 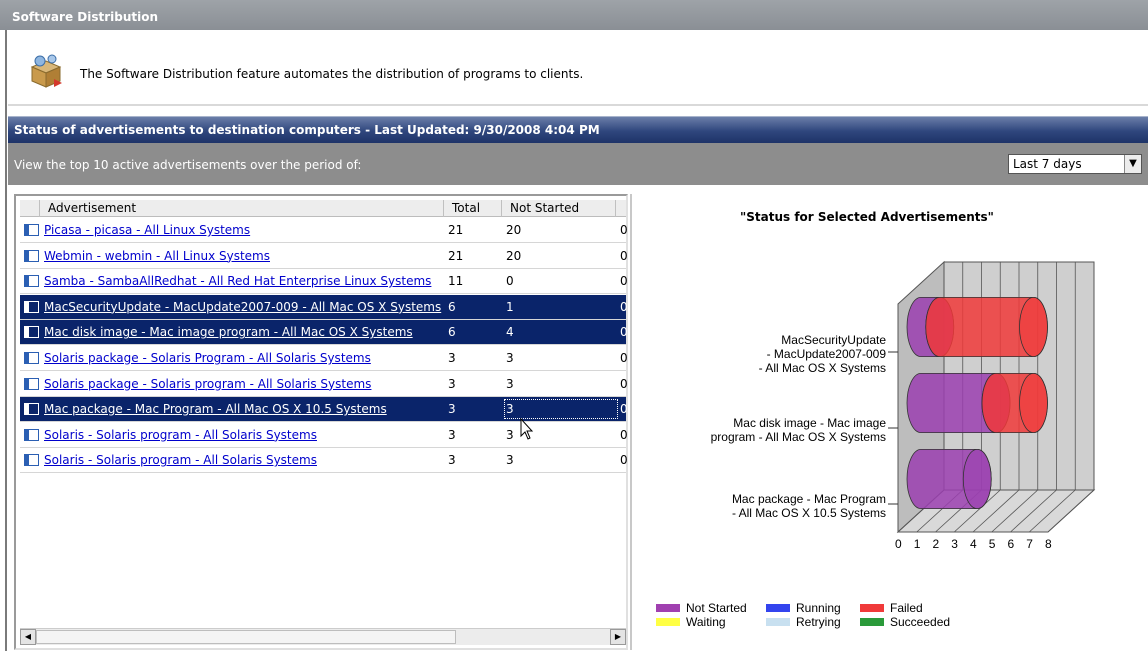 What do you see at coordinates (809, 513) in the screenshot?
I see `category-label: - All Mac OS X 10.5 Systems` at bounding box center [809, 513].